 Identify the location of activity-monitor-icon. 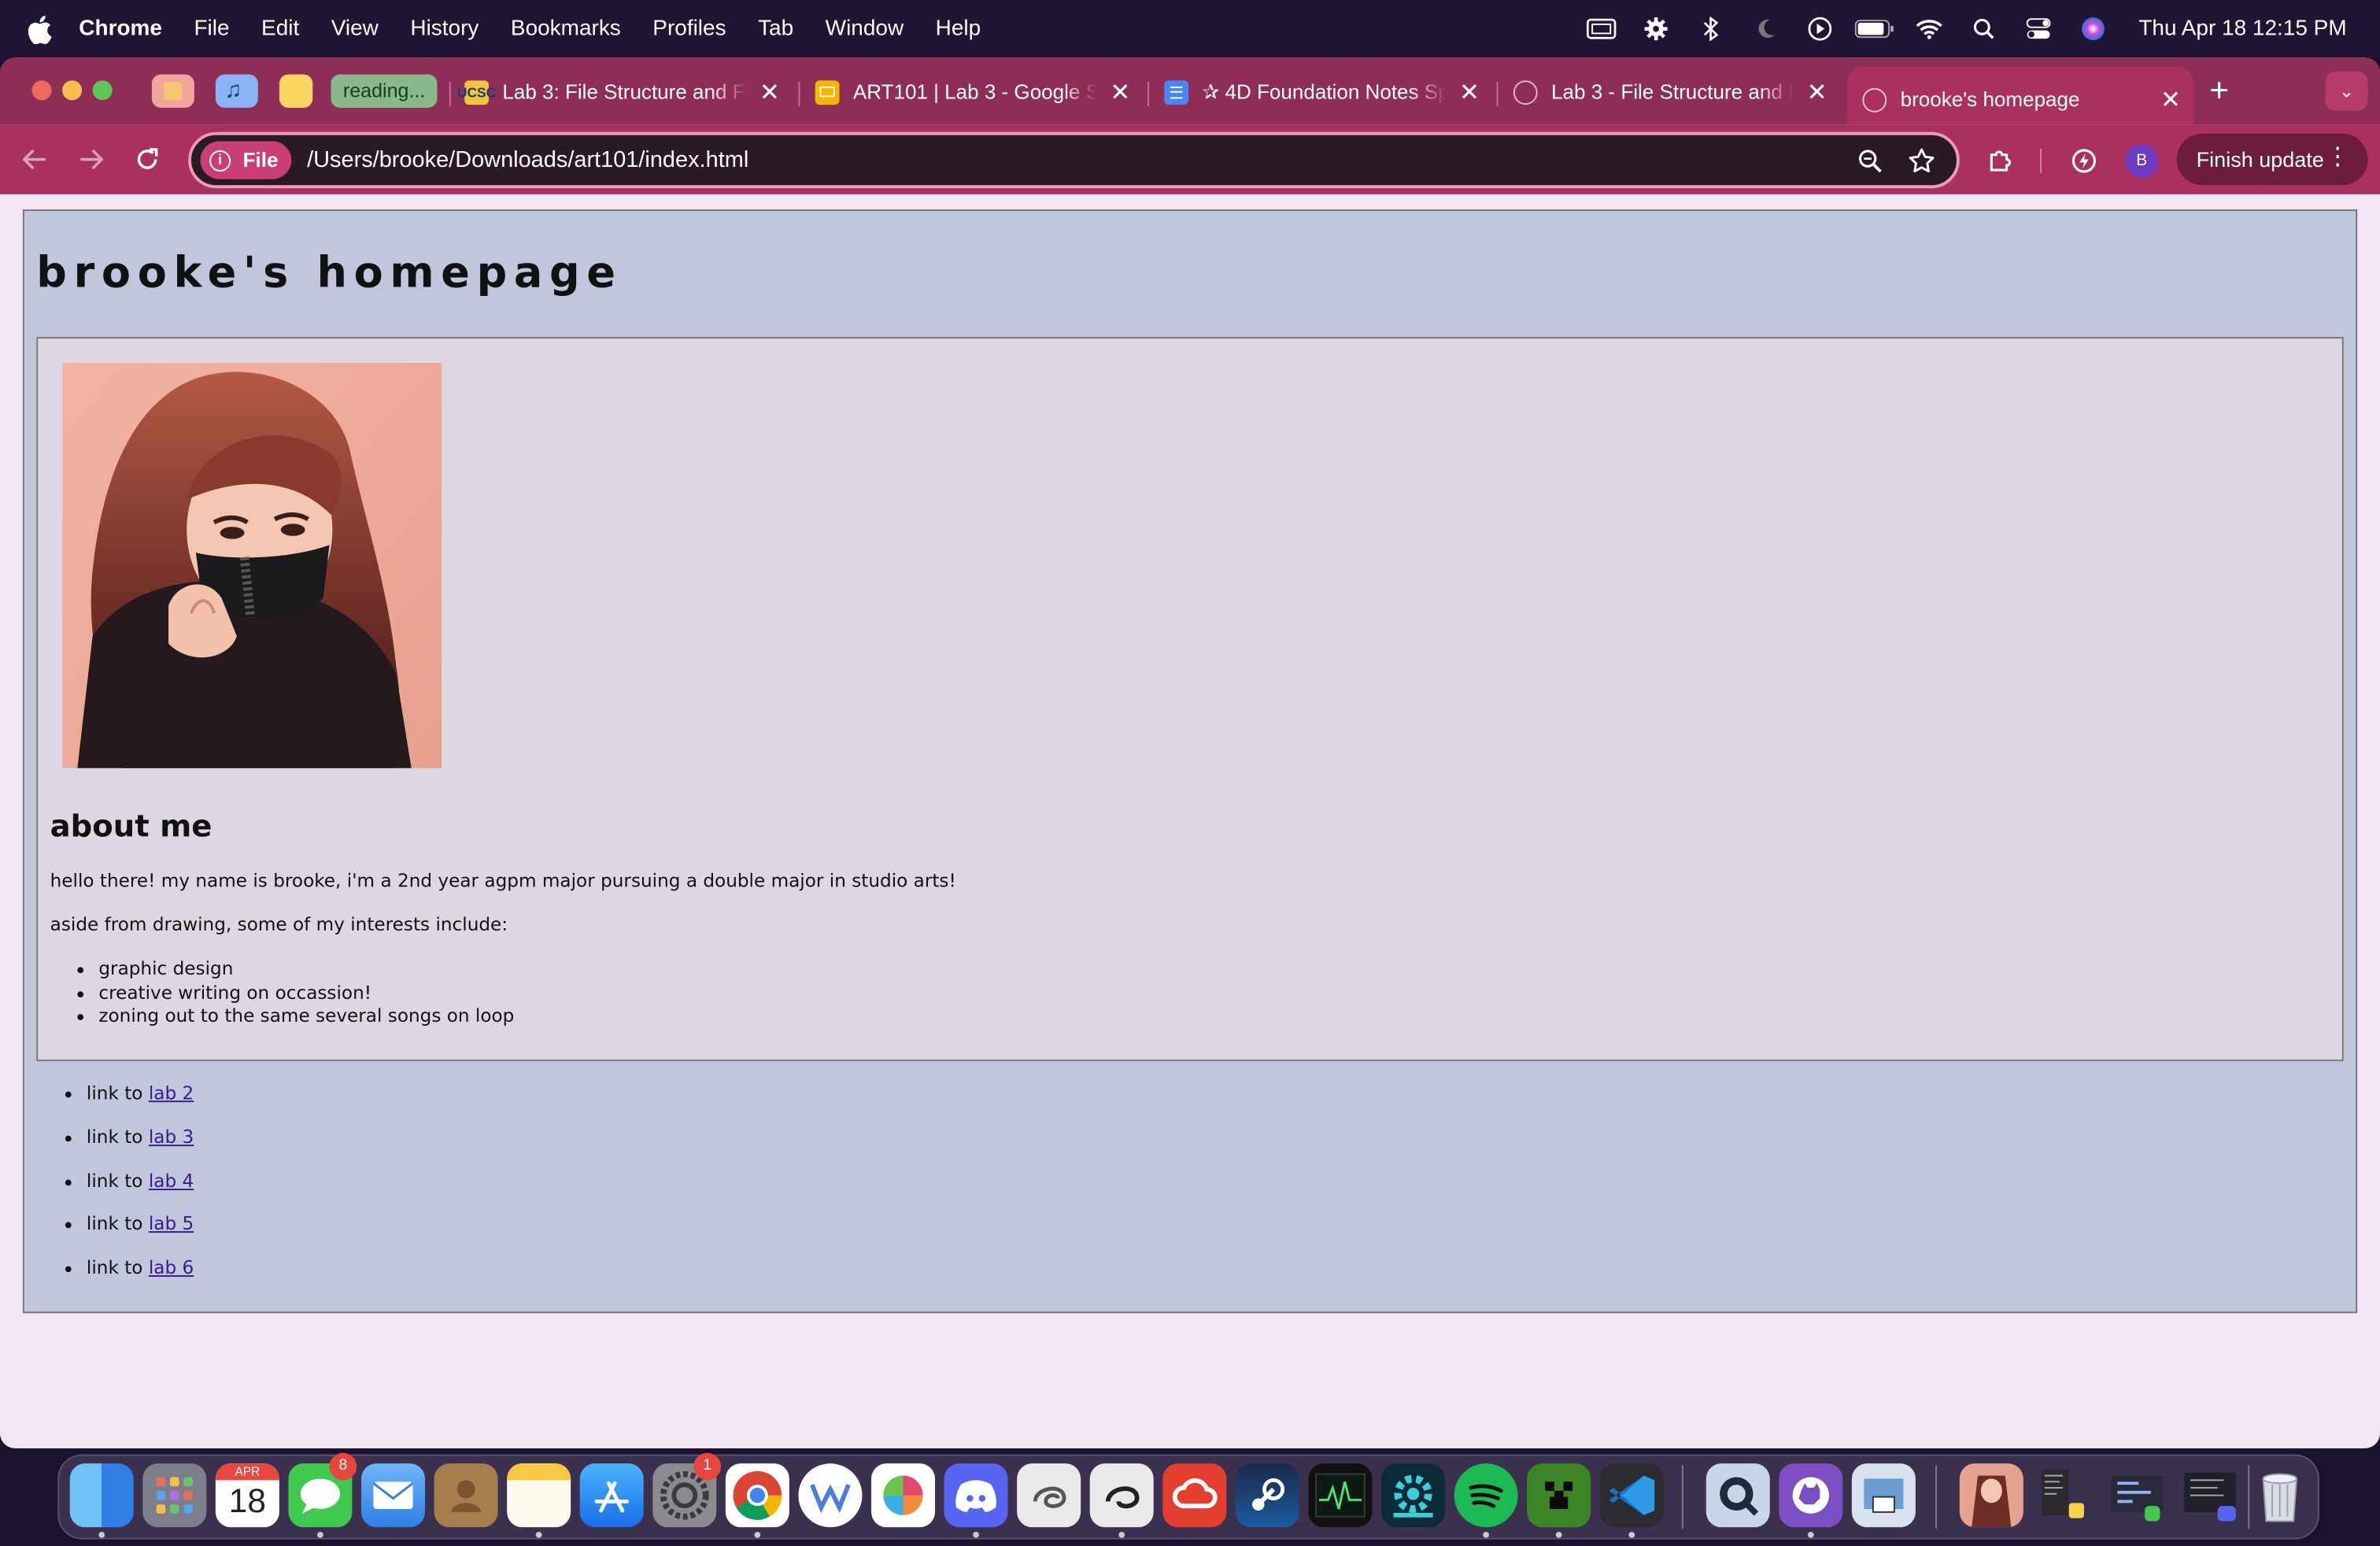
(1340, 1495).